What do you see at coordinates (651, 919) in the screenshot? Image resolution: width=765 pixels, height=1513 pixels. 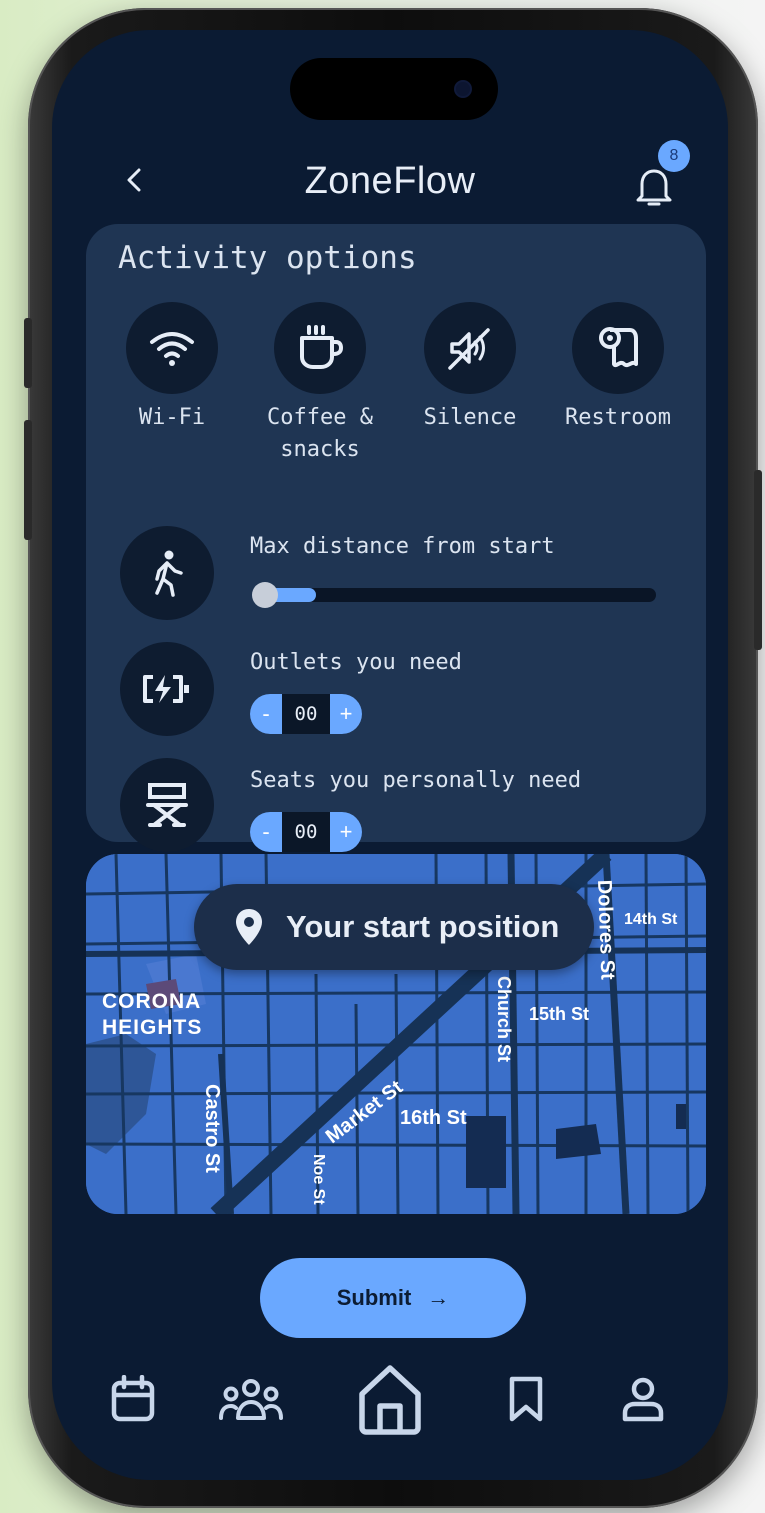 I see `map-label-14th: 14th St` at bounding box center [651, 919].